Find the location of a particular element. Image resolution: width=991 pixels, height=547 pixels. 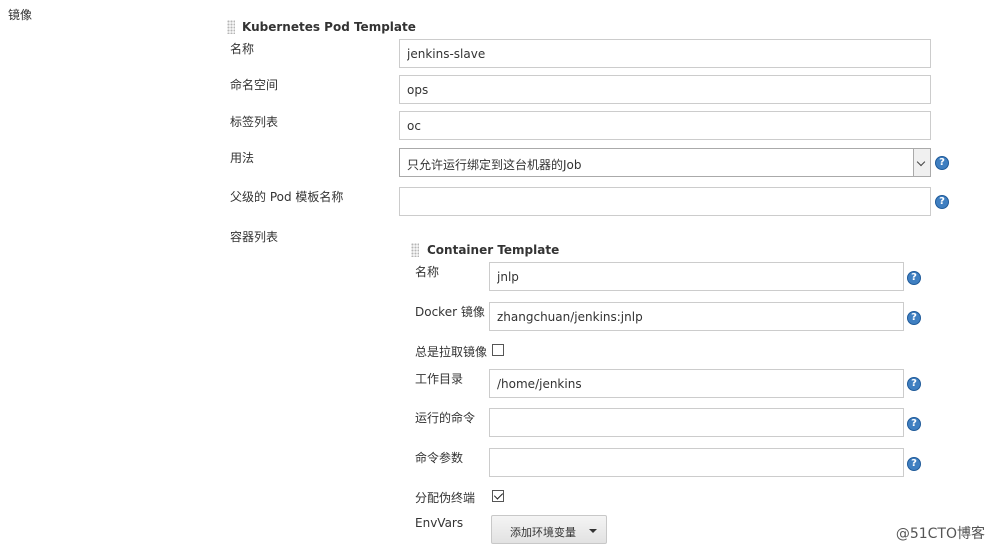

namespace-label: 命名空间 is located at coordinates (254, 85).